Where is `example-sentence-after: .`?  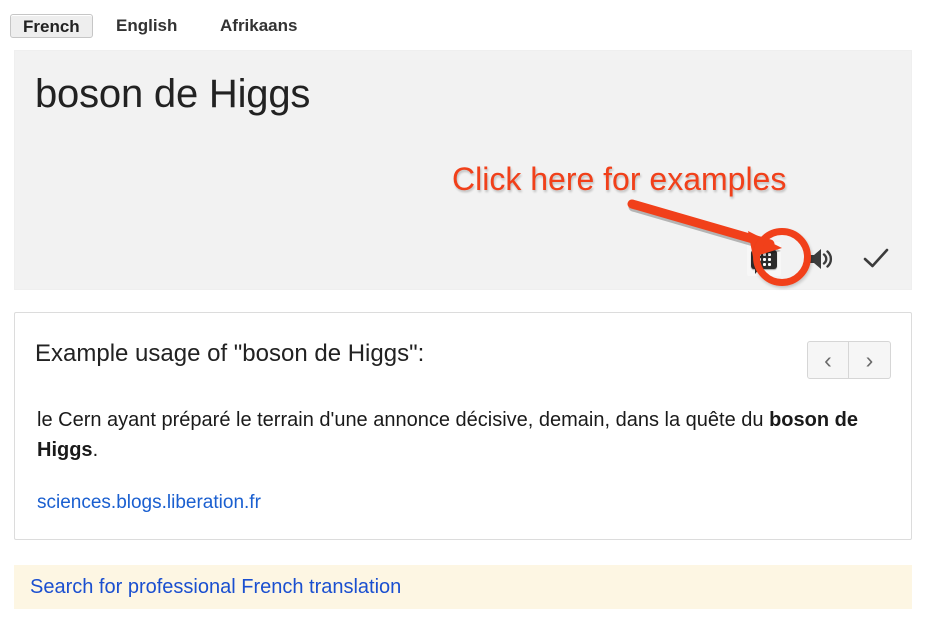
example-sentence-after: . is located at coordinates (95, 450).